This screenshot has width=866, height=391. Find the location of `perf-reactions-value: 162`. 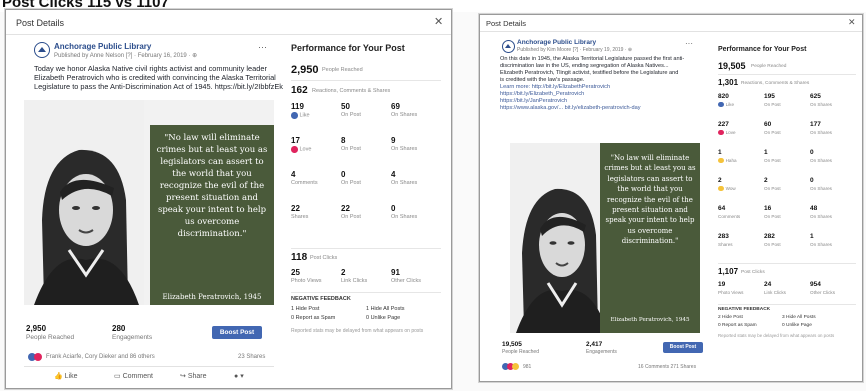

perf-reactions-value: 162 is located at coordinates (299, 90).